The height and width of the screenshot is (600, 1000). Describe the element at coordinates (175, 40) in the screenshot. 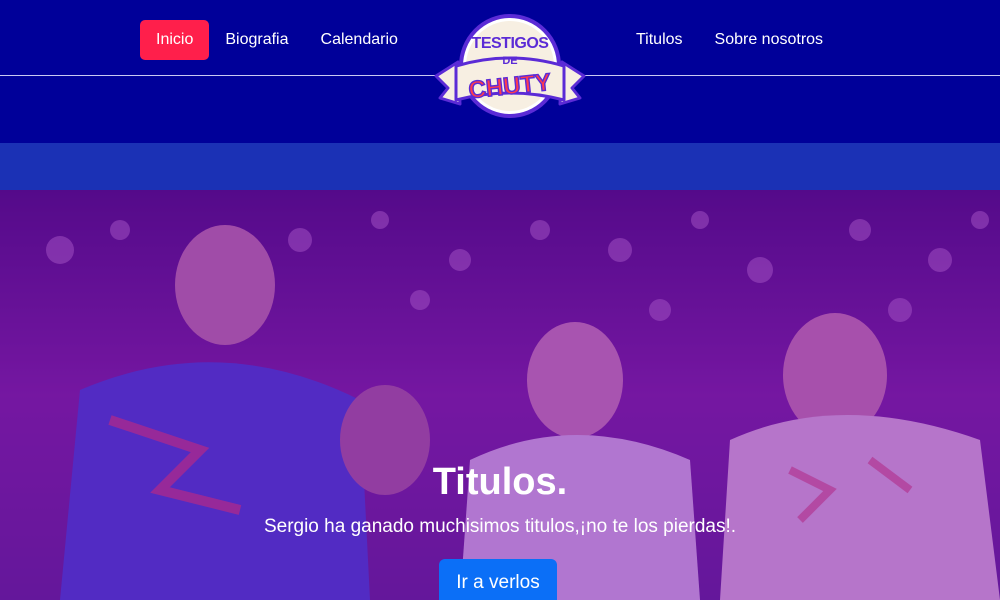

I see `nav-link-inicio: Inicio` at that location.